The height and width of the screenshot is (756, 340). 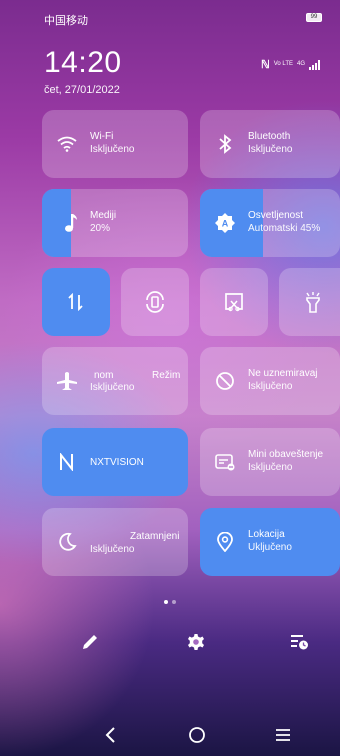 I want to click on location-state: Uključeno, so click(x=270, y=547).